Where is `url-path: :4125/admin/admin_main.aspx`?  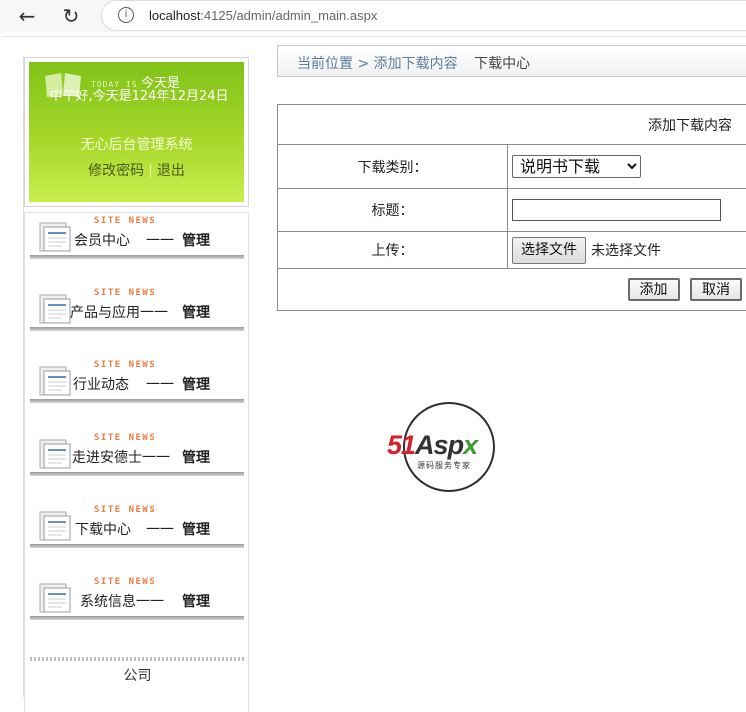
url-path: :4125/admin/admin_main.aspx is located at coordinates (288, 15).